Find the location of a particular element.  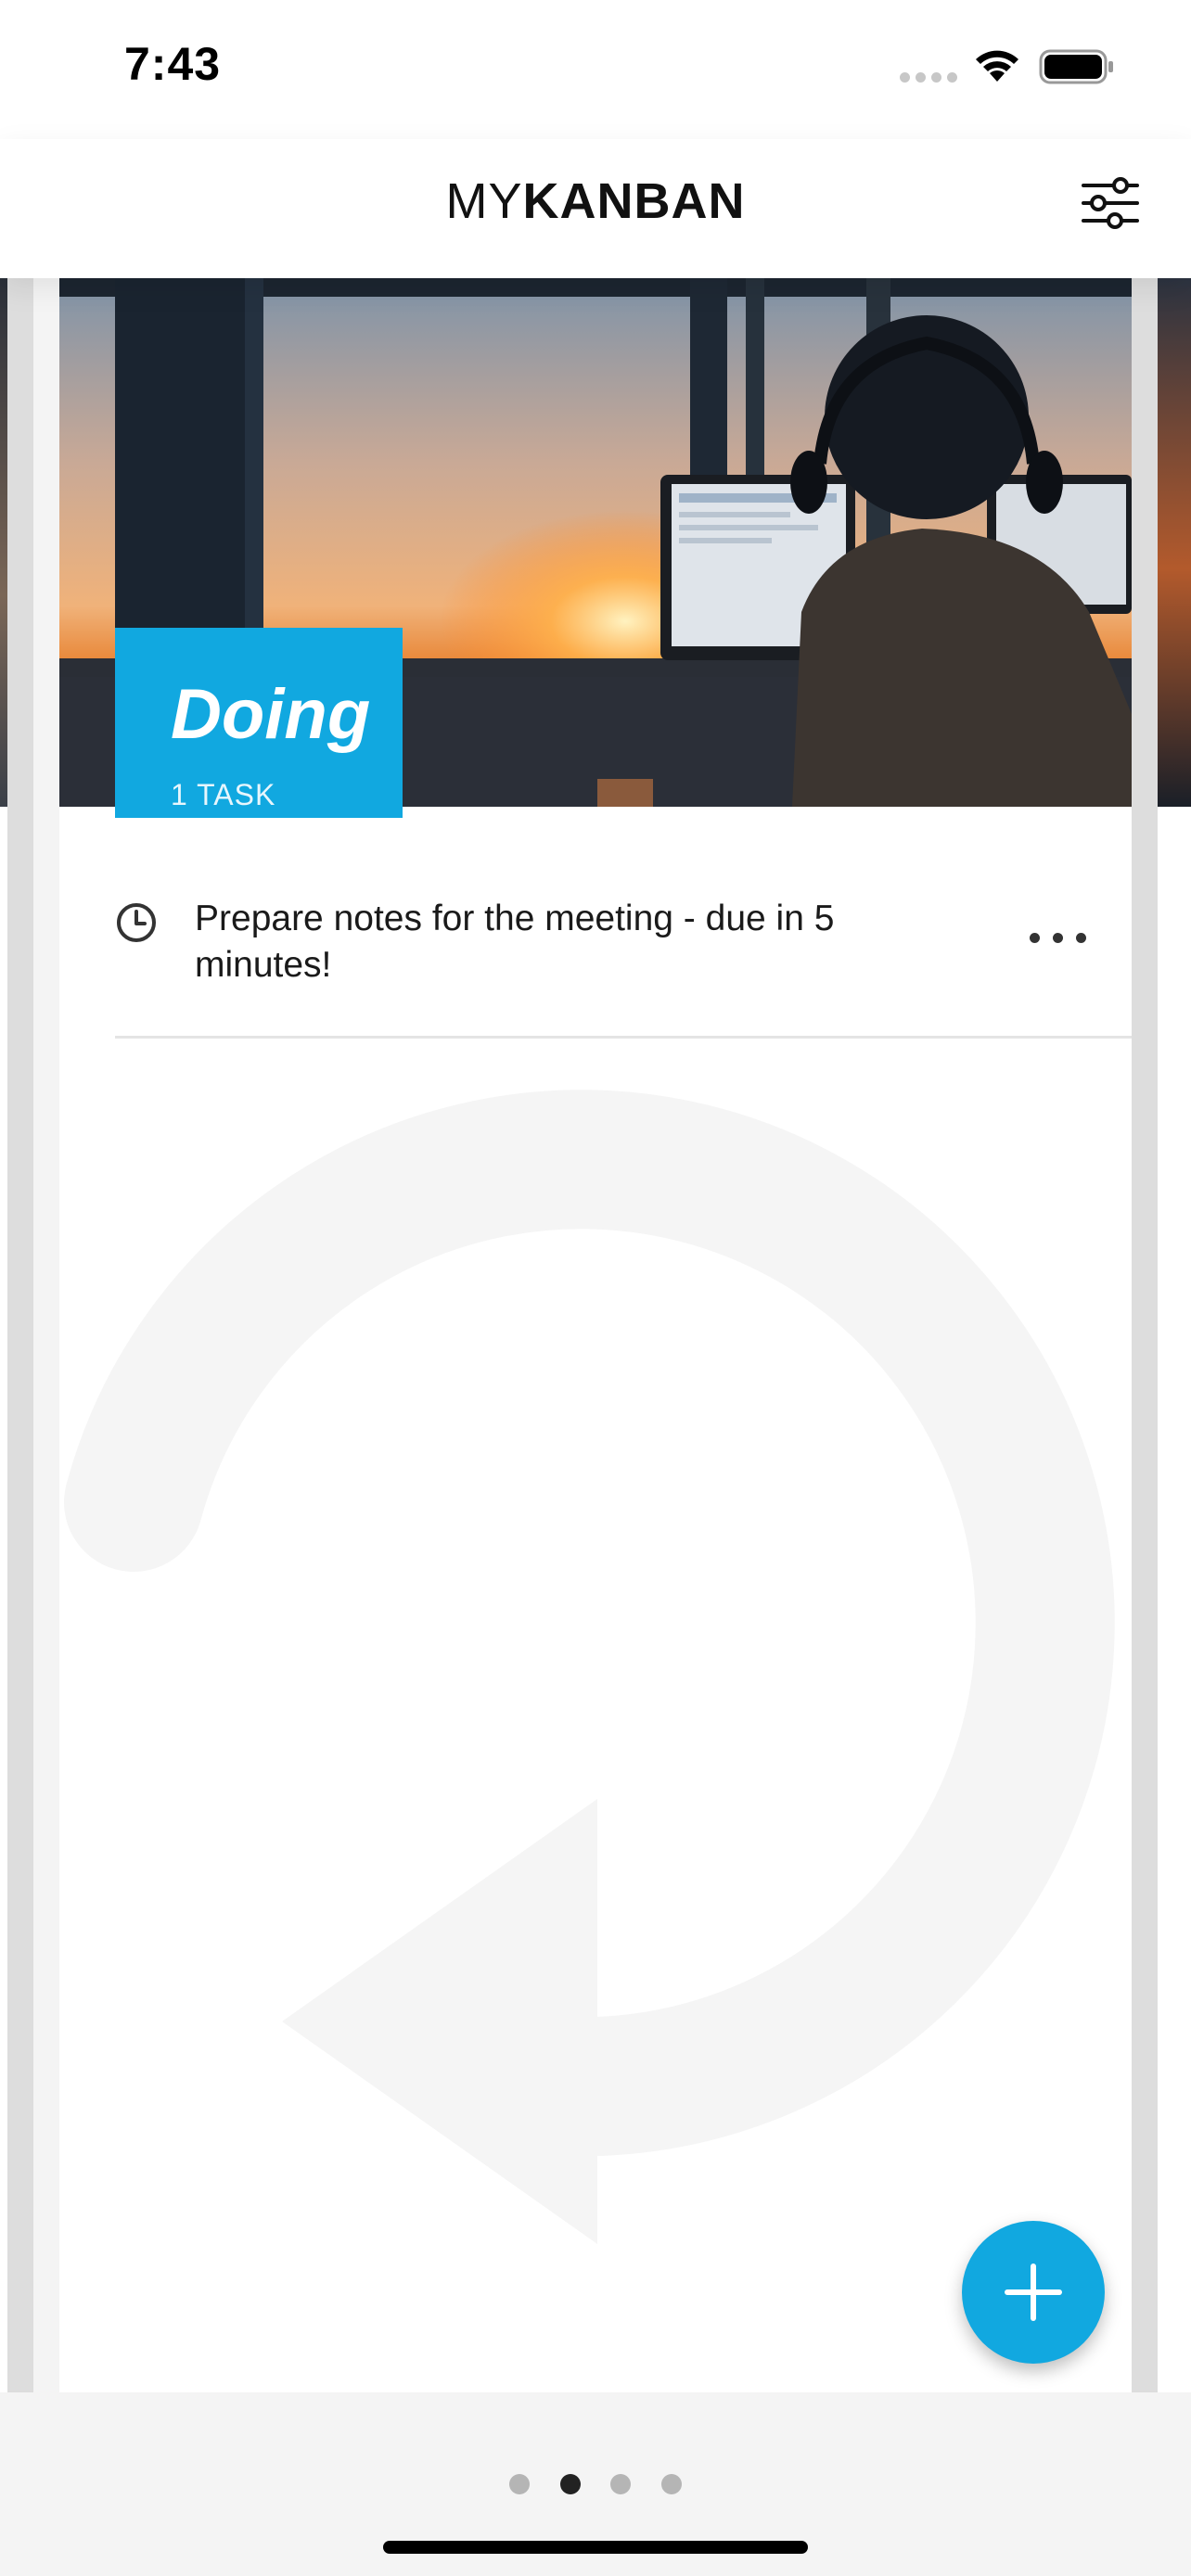

more-horizontal-icon is located at coordinates (1058, 938).